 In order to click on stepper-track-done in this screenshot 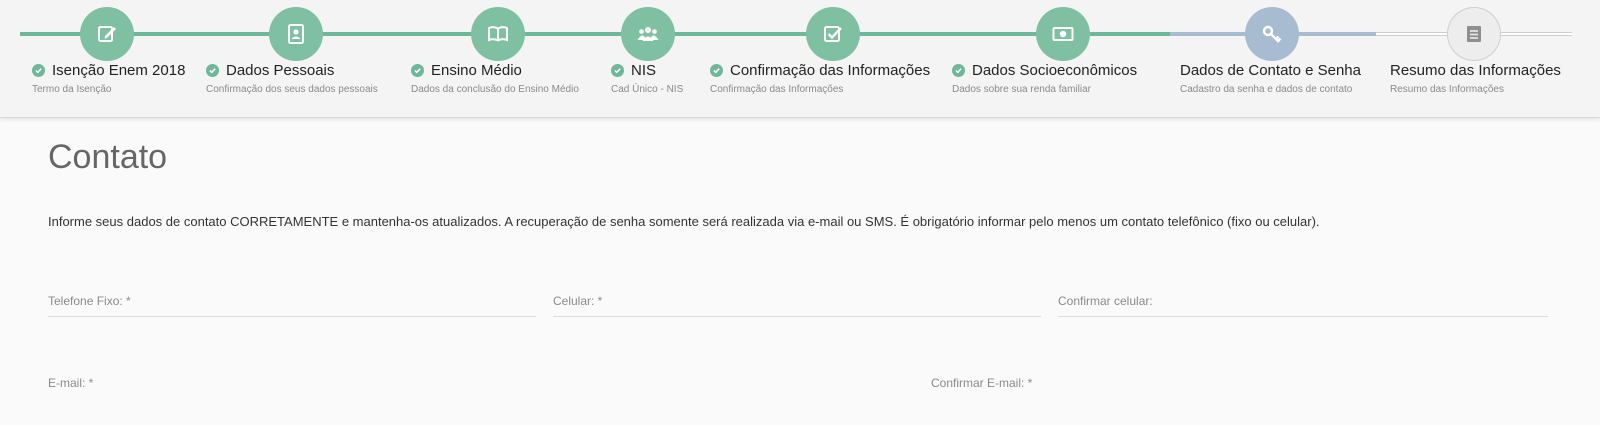, I will do `click(595, 34)`.